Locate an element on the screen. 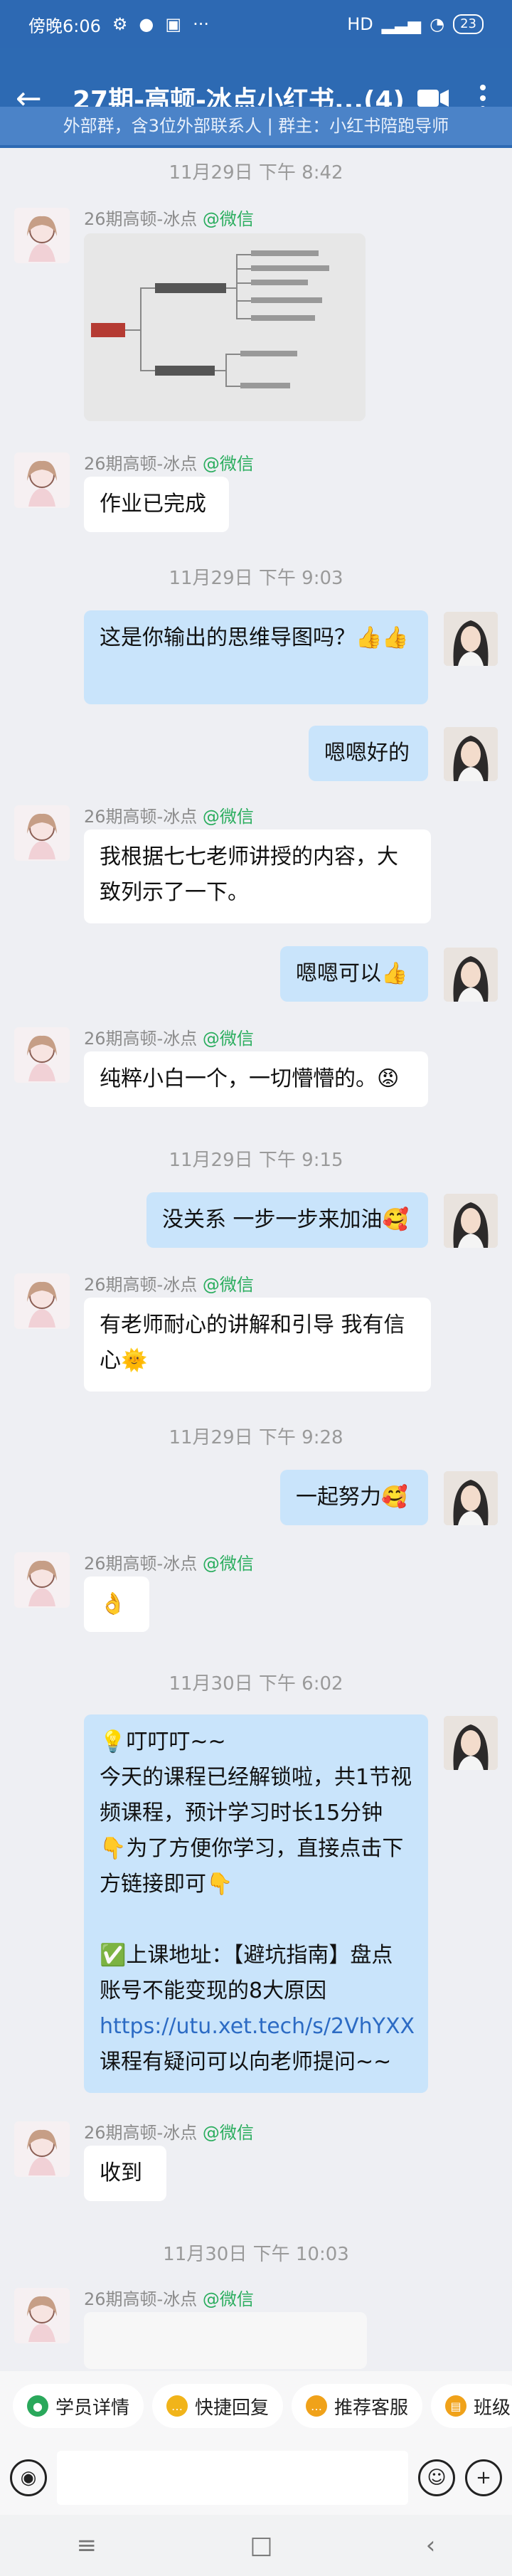 Image resolution: width=512 pixels, height=2576 pixels. course-link: https://utu.xet.tech/s/2VhYXX is located at coordinates (257, 2027).